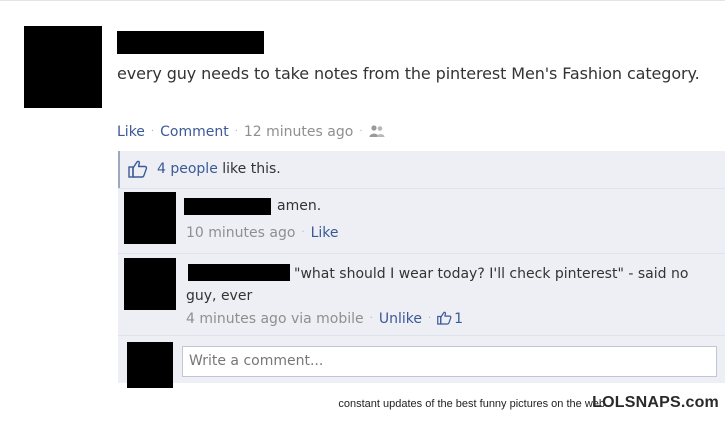 This screenshot has height=423, width=725. What do you see at coordinates (251, 169) in the screenshot?
I see `likes-suffix: like this.` at bounding box center [251, 169].